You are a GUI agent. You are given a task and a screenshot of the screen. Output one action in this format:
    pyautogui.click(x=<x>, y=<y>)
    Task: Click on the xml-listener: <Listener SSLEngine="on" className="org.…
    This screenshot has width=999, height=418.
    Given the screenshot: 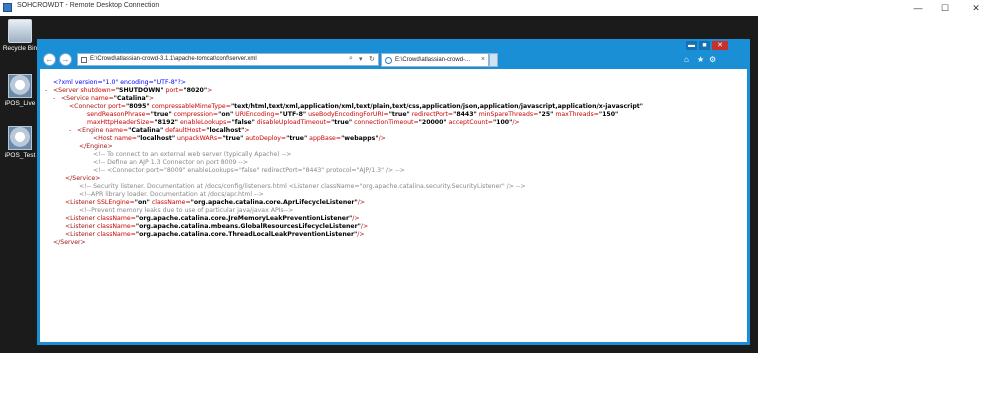 What is the action you would take?
    pyautogui.click(x=215, y=202)
    